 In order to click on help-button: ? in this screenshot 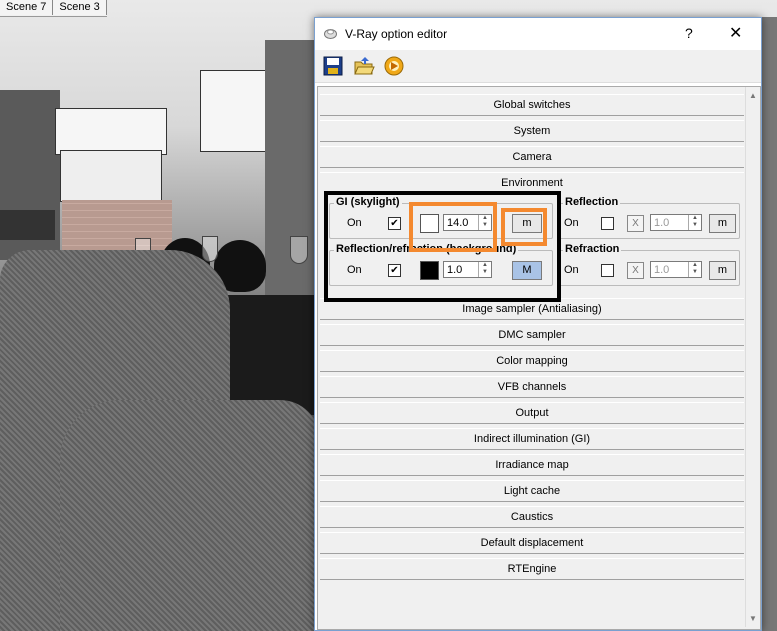, I will do `click(689, 33)`.